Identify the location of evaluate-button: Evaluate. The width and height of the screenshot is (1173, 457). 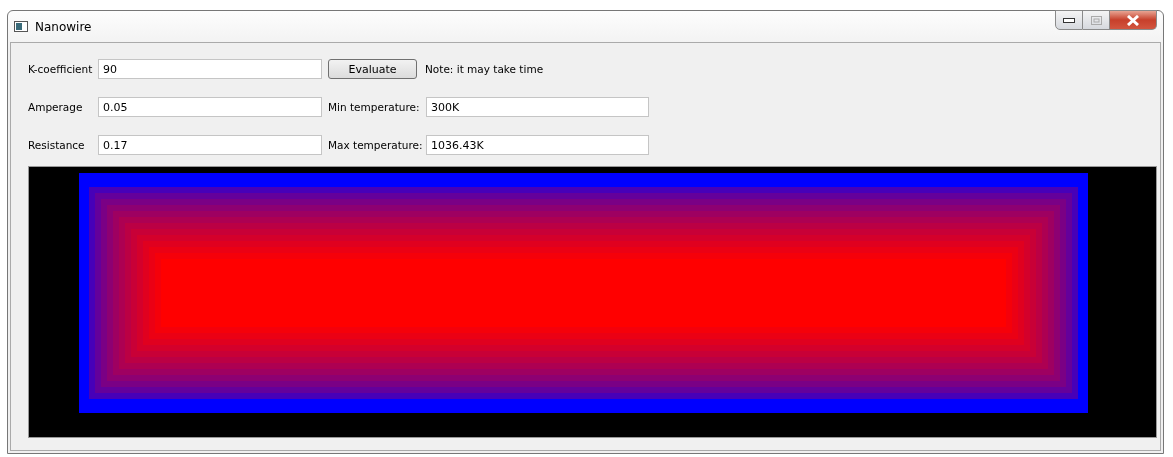
(372, 69).